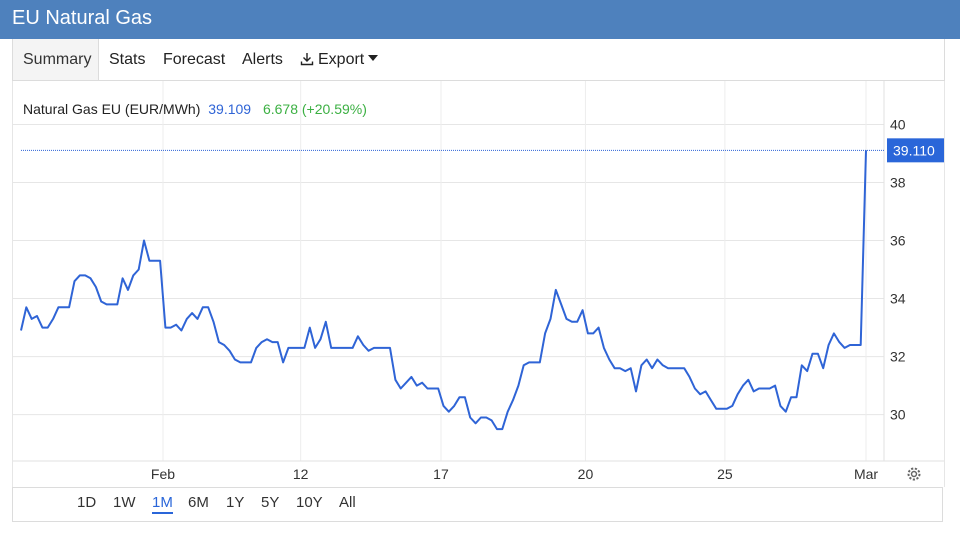  I want to click on gear-icon, so click(914, 474).